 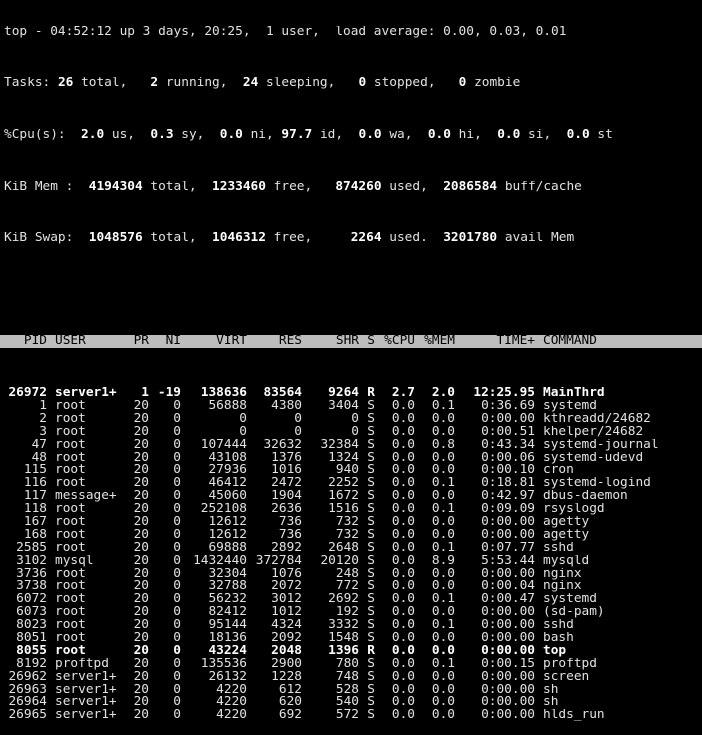 What do you see at coordinates (347, 677) in the screenshot?
I see `process-shr: 748` at bounding box center [347, 677].